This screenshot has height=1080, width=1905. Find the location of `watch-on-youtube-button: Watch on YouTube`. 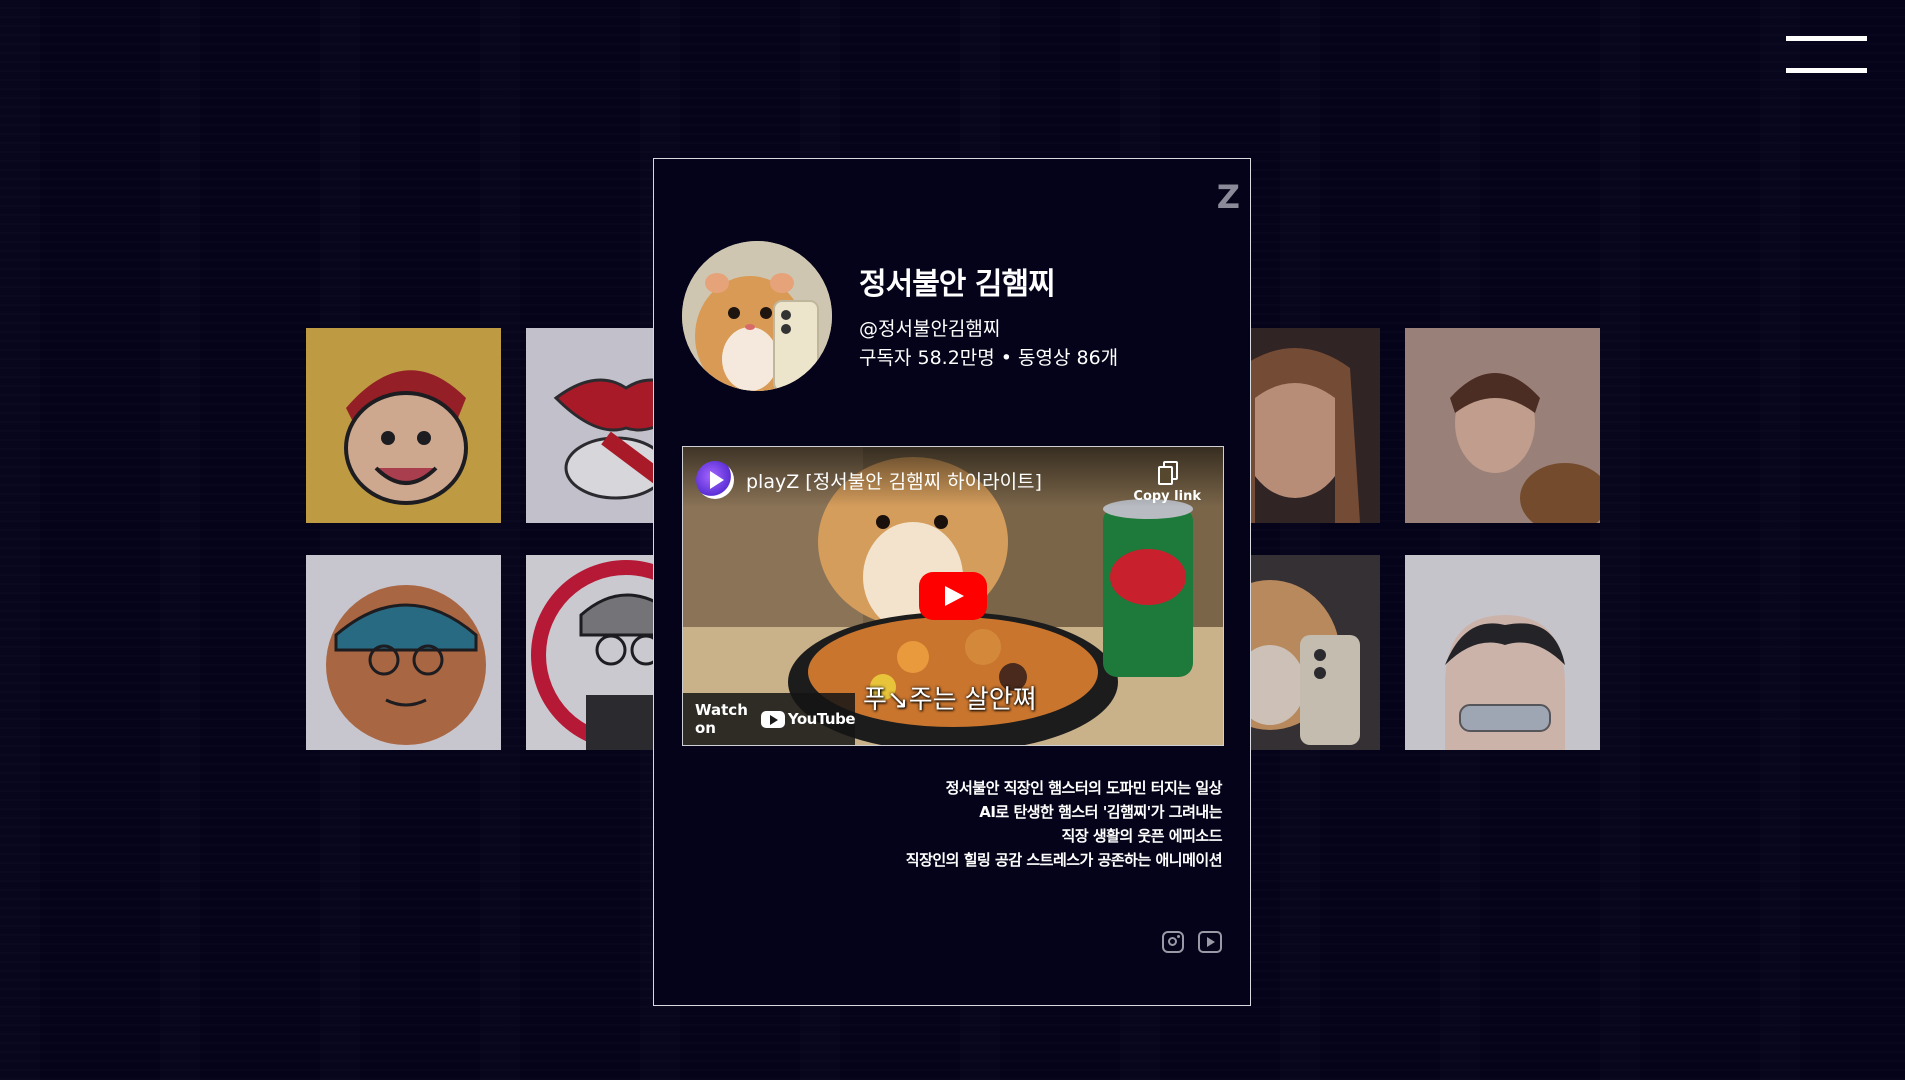

watch-on-youtube-button: Watch on YouTube is located at coordinates (769, 719).